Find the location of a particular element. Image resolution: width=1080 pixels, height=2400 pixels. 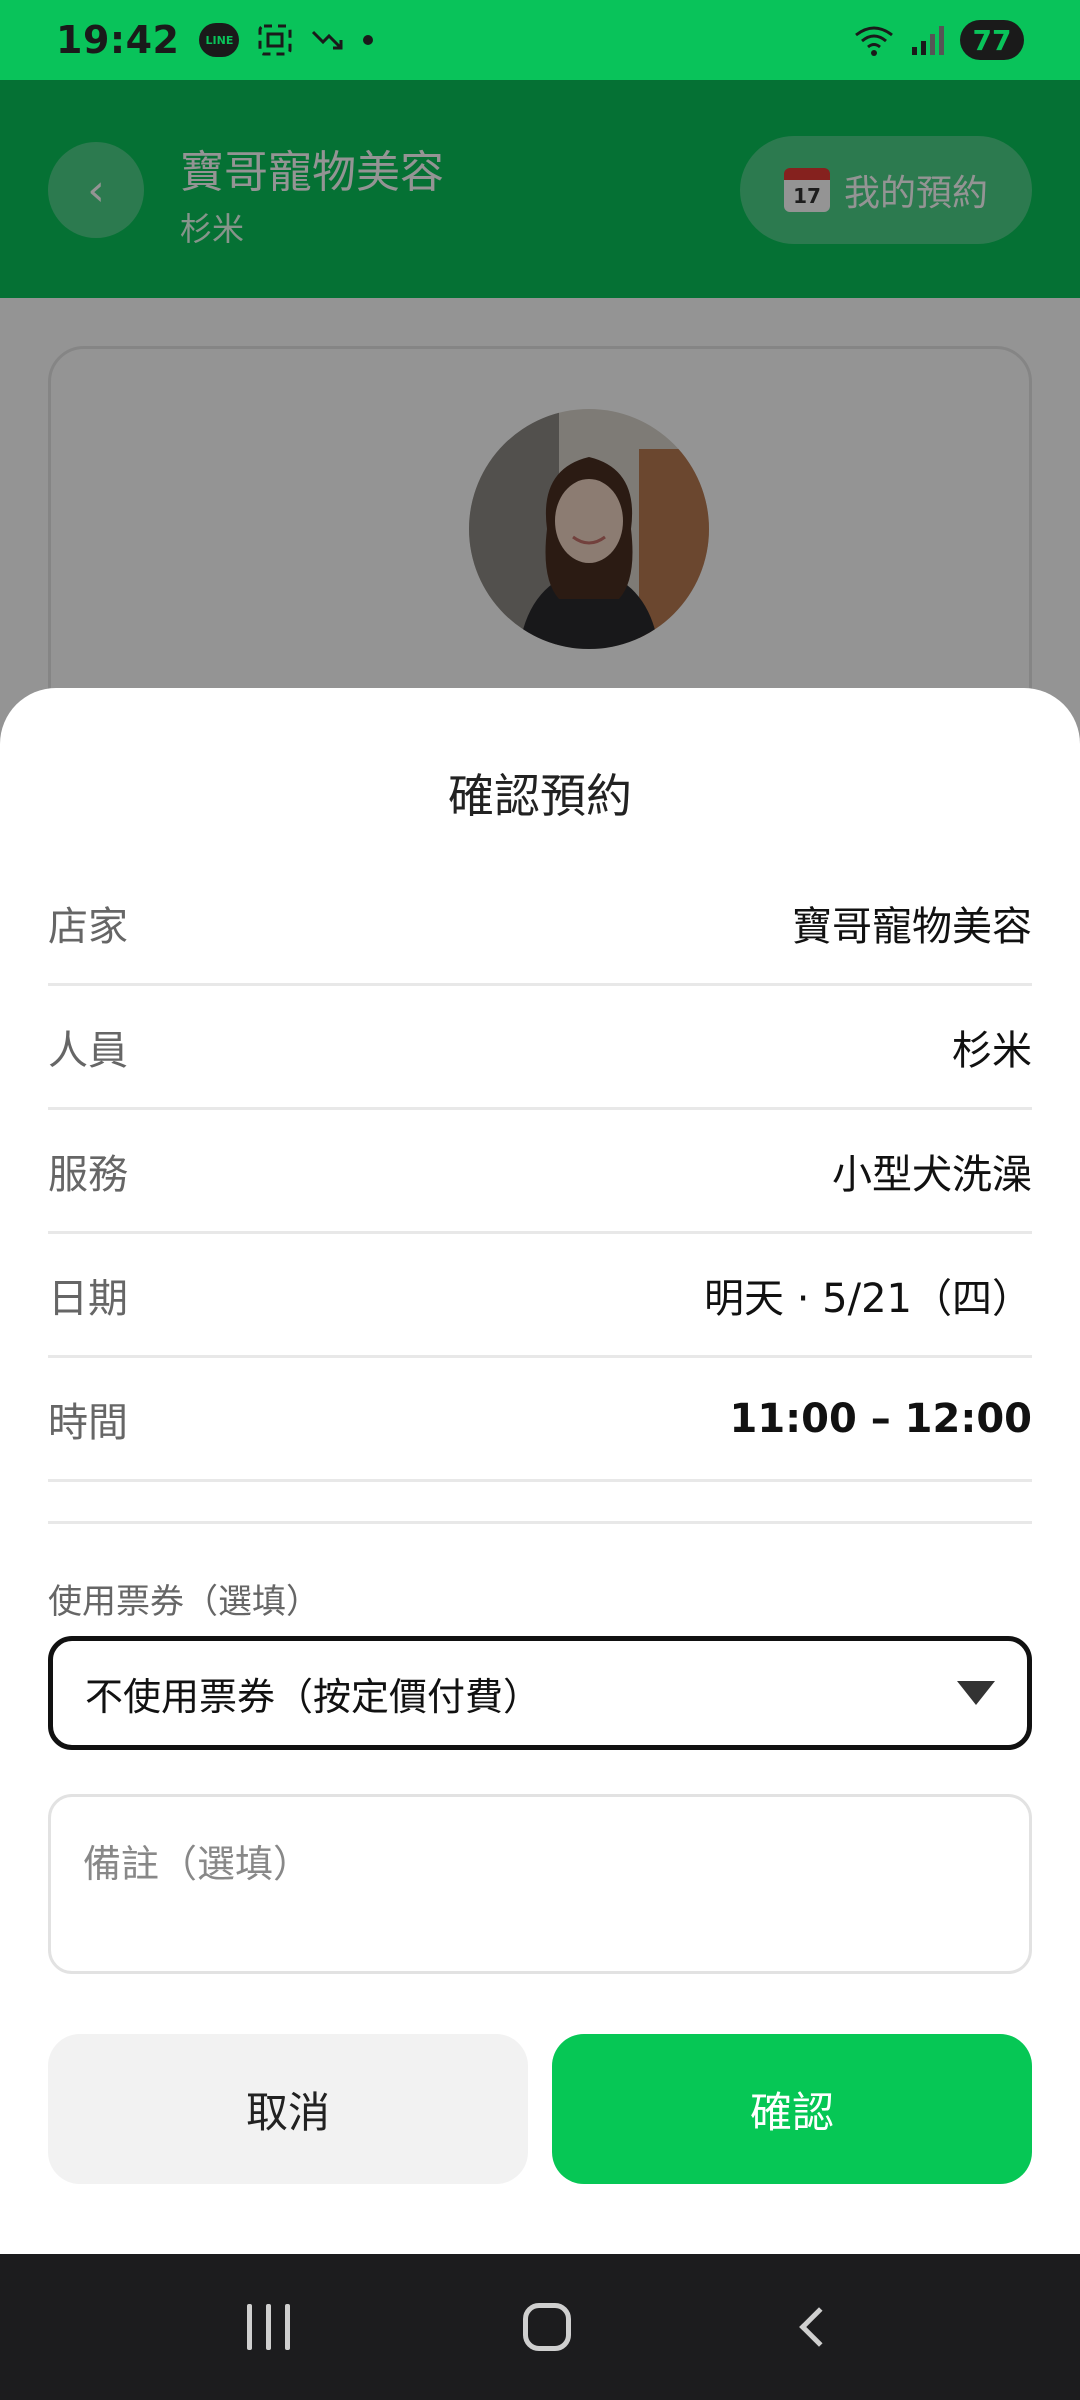

detail-row-shop: 店家 寶哥寵物美容 is located at coordinates (540, 924).